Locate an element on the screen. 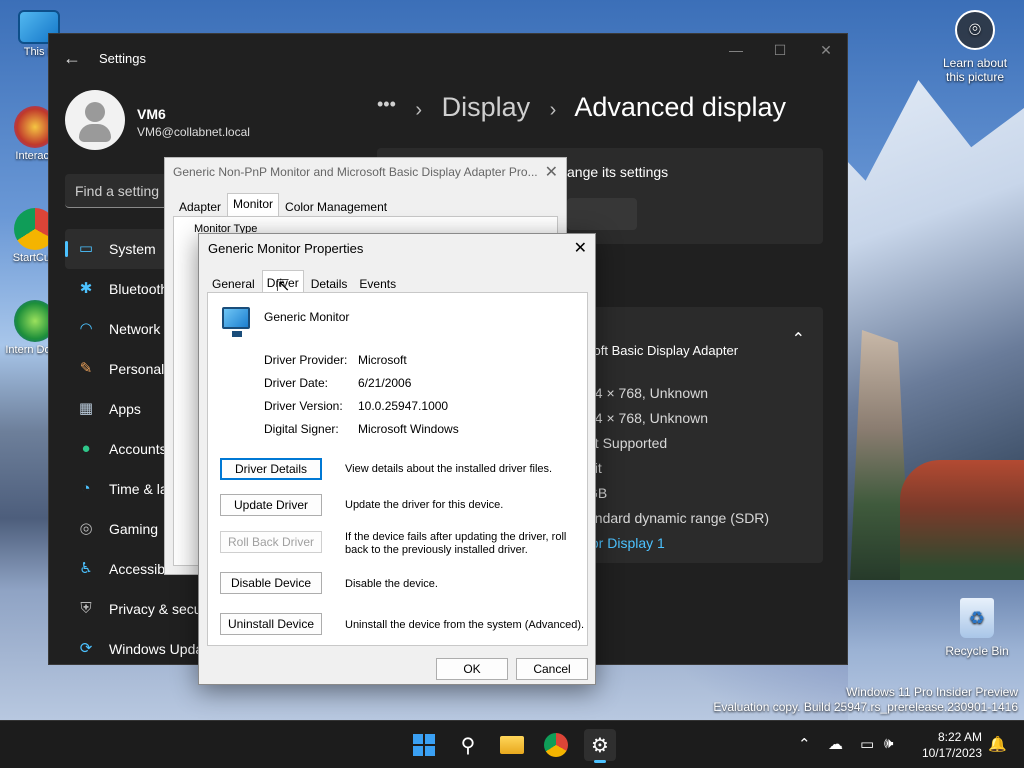  disable-device-button: Disable Device is located at coordinates (271, 583).